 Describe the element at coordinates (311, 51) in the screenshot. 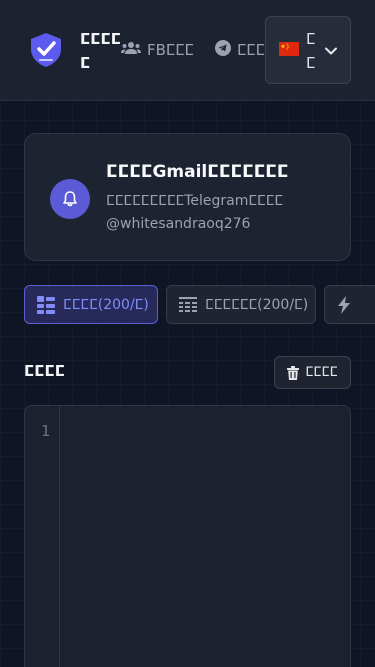

I see `language-label: ⵎⵎ` at that location.